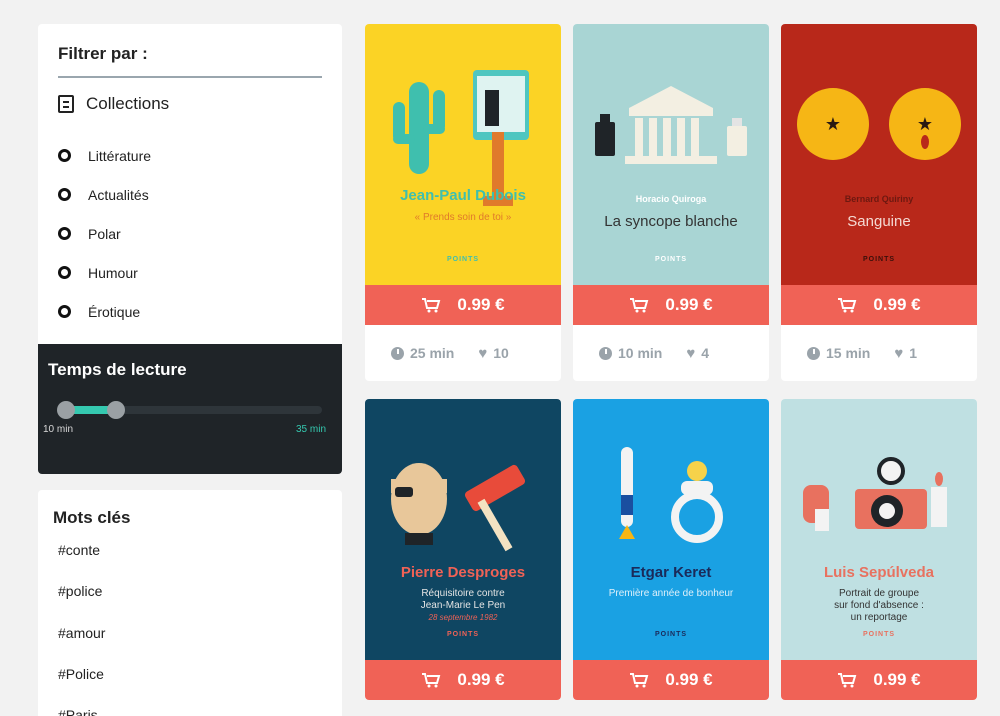  I want to click on divider, so click(190, 77).